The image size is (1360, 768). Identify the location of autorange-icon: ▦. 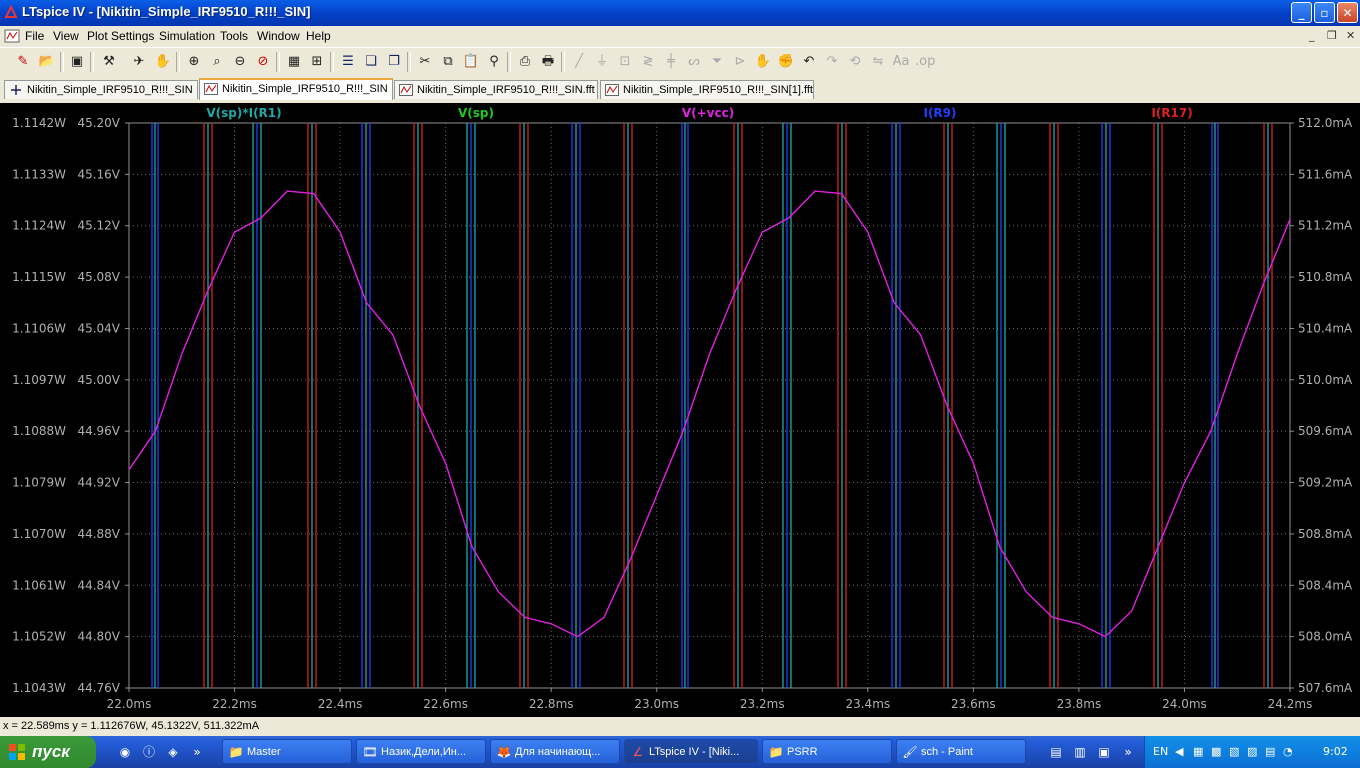
(294, 62).